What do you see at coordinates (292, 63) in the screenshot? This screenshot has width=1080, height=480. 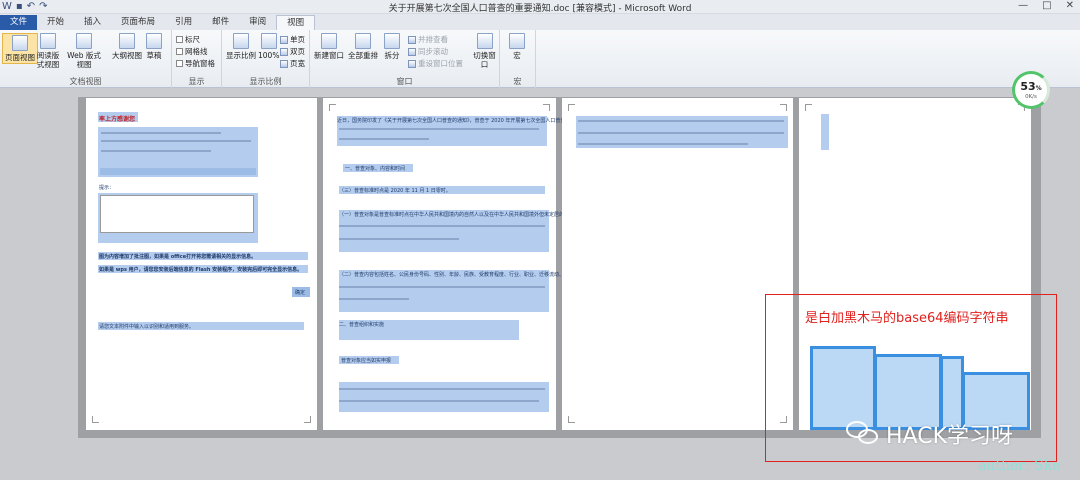 I see `page-width-button: 页宽` at bounding box center [292, 63].